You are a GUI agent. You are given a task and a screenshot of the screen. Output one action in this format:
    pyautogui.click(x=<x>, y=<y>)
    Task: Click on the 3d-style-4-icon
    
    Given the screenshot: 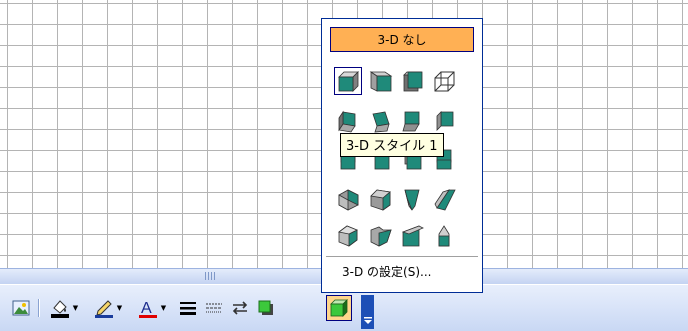 What is the action you would take?
    pyautogui.click(x=444, y=81)
    